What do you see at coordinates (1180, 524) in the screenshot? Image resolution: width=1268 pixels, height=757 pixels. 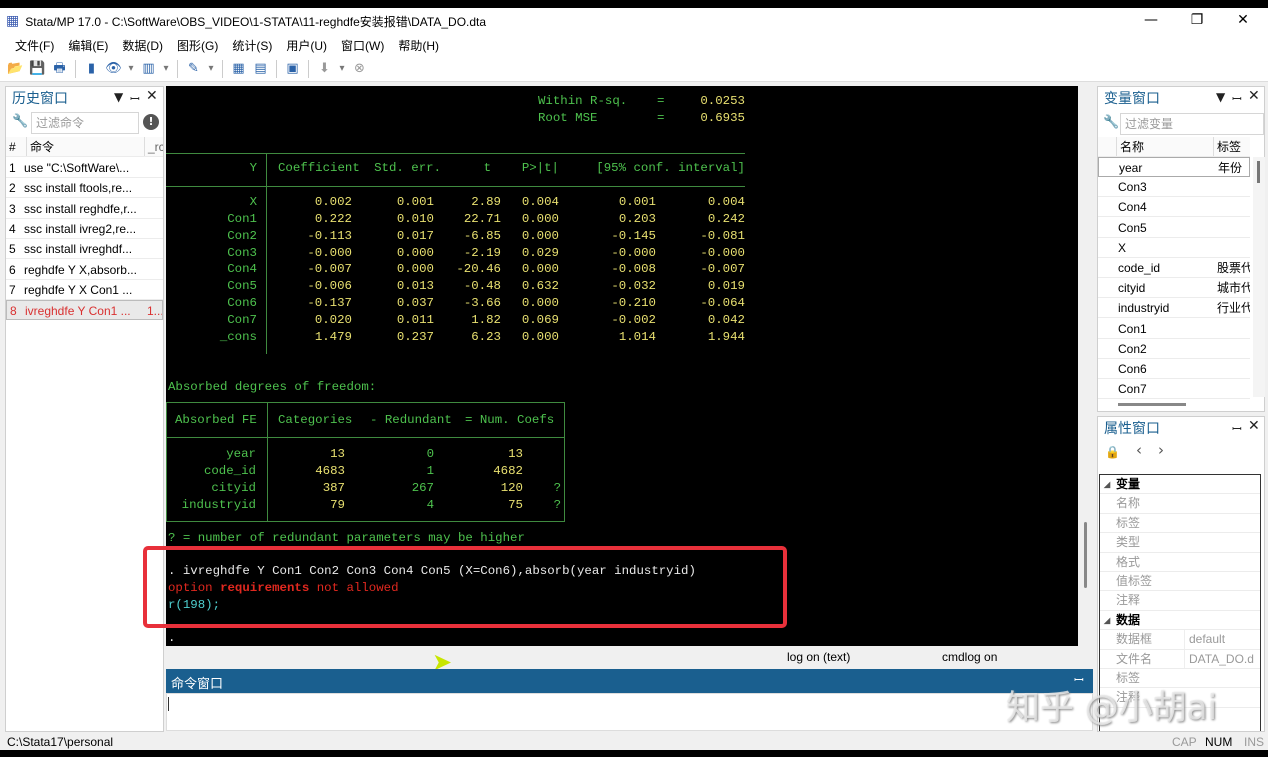 I see `property-row: 标签` at bounding box center [1180, 524].